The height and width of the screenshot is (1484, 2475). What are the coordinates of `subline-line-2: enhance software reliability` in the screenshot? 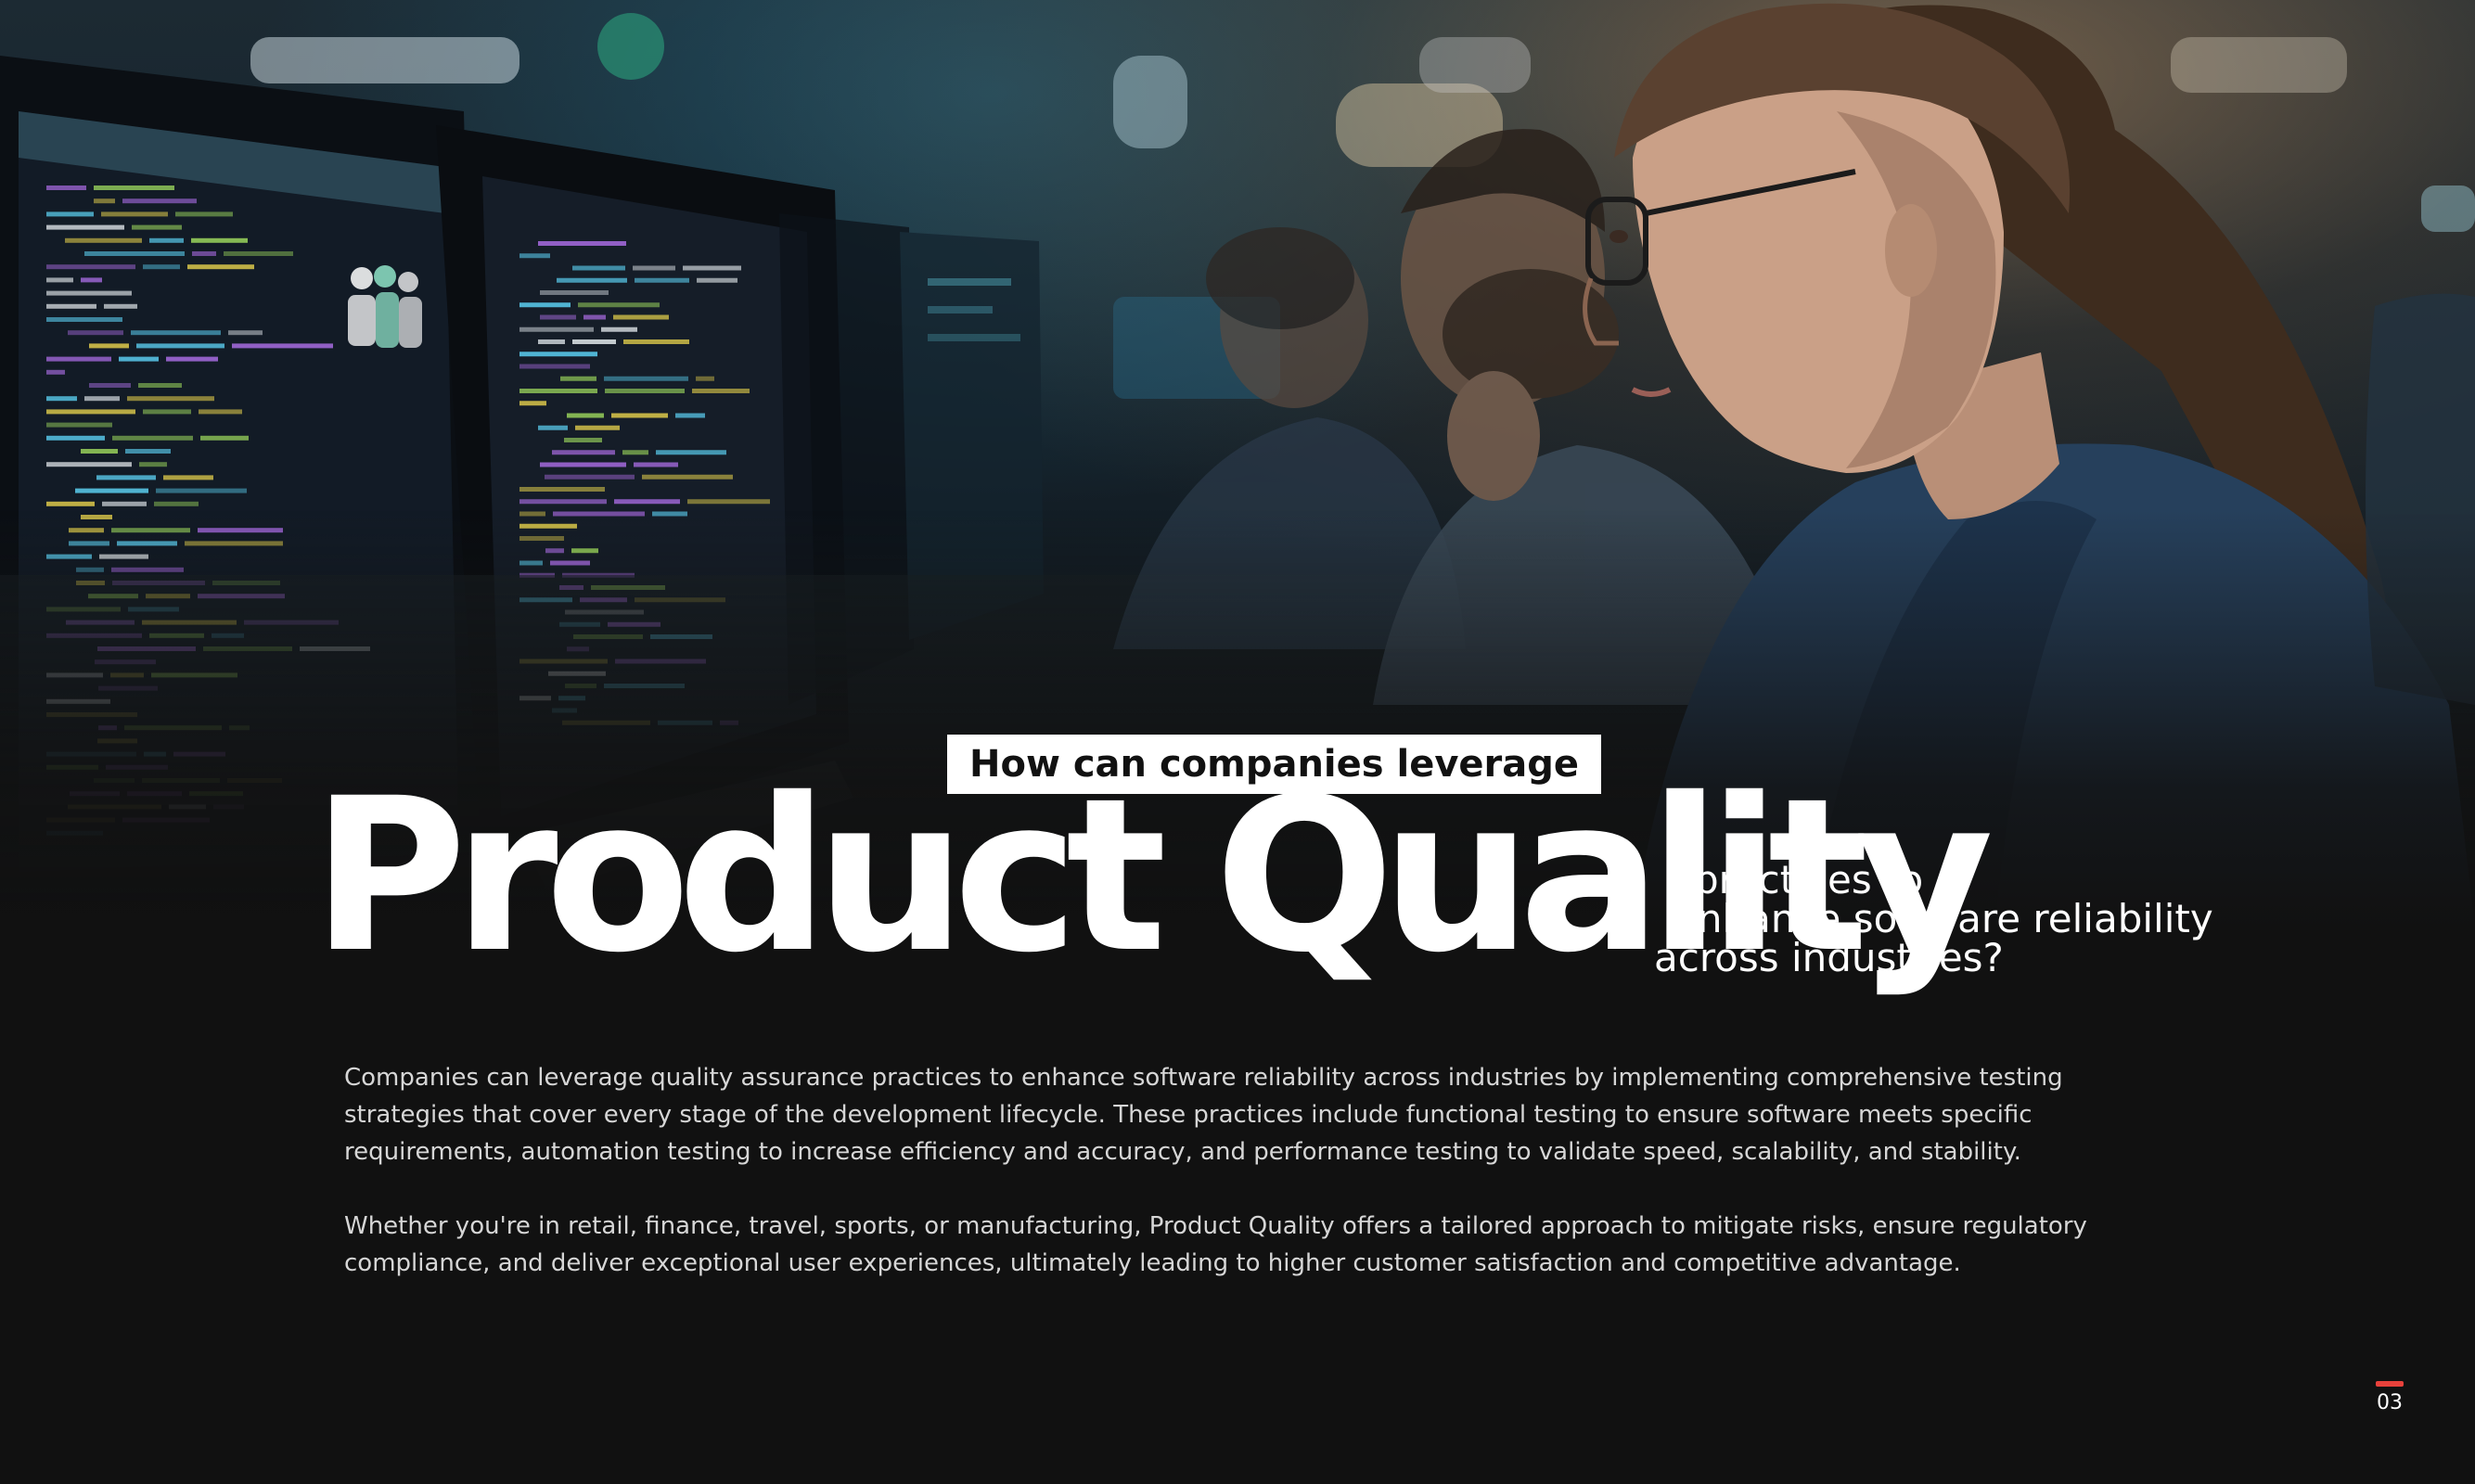 It's located at (1943, 918).